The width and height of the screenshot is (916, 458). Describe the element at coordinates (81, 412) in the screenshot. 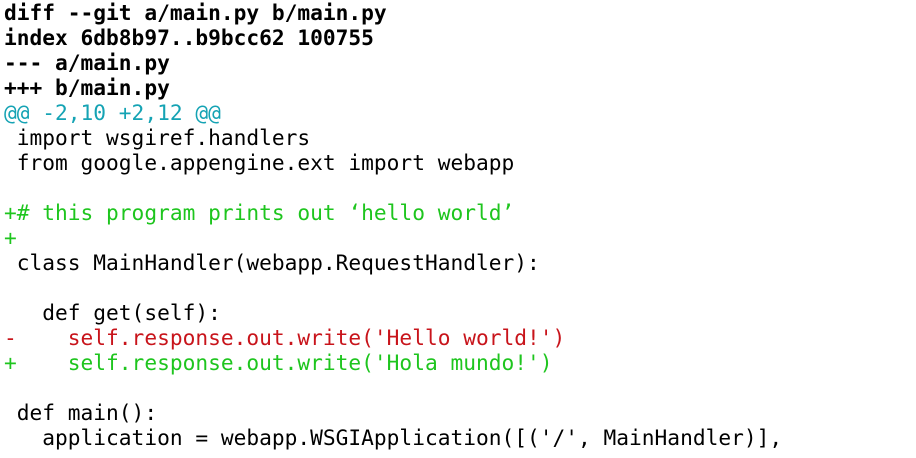

I see `diff-context-line: def main():` at that location.